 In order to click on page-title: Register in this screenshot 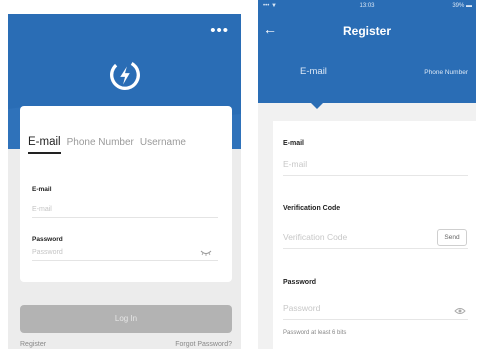, I will do `click(367, 31)`.